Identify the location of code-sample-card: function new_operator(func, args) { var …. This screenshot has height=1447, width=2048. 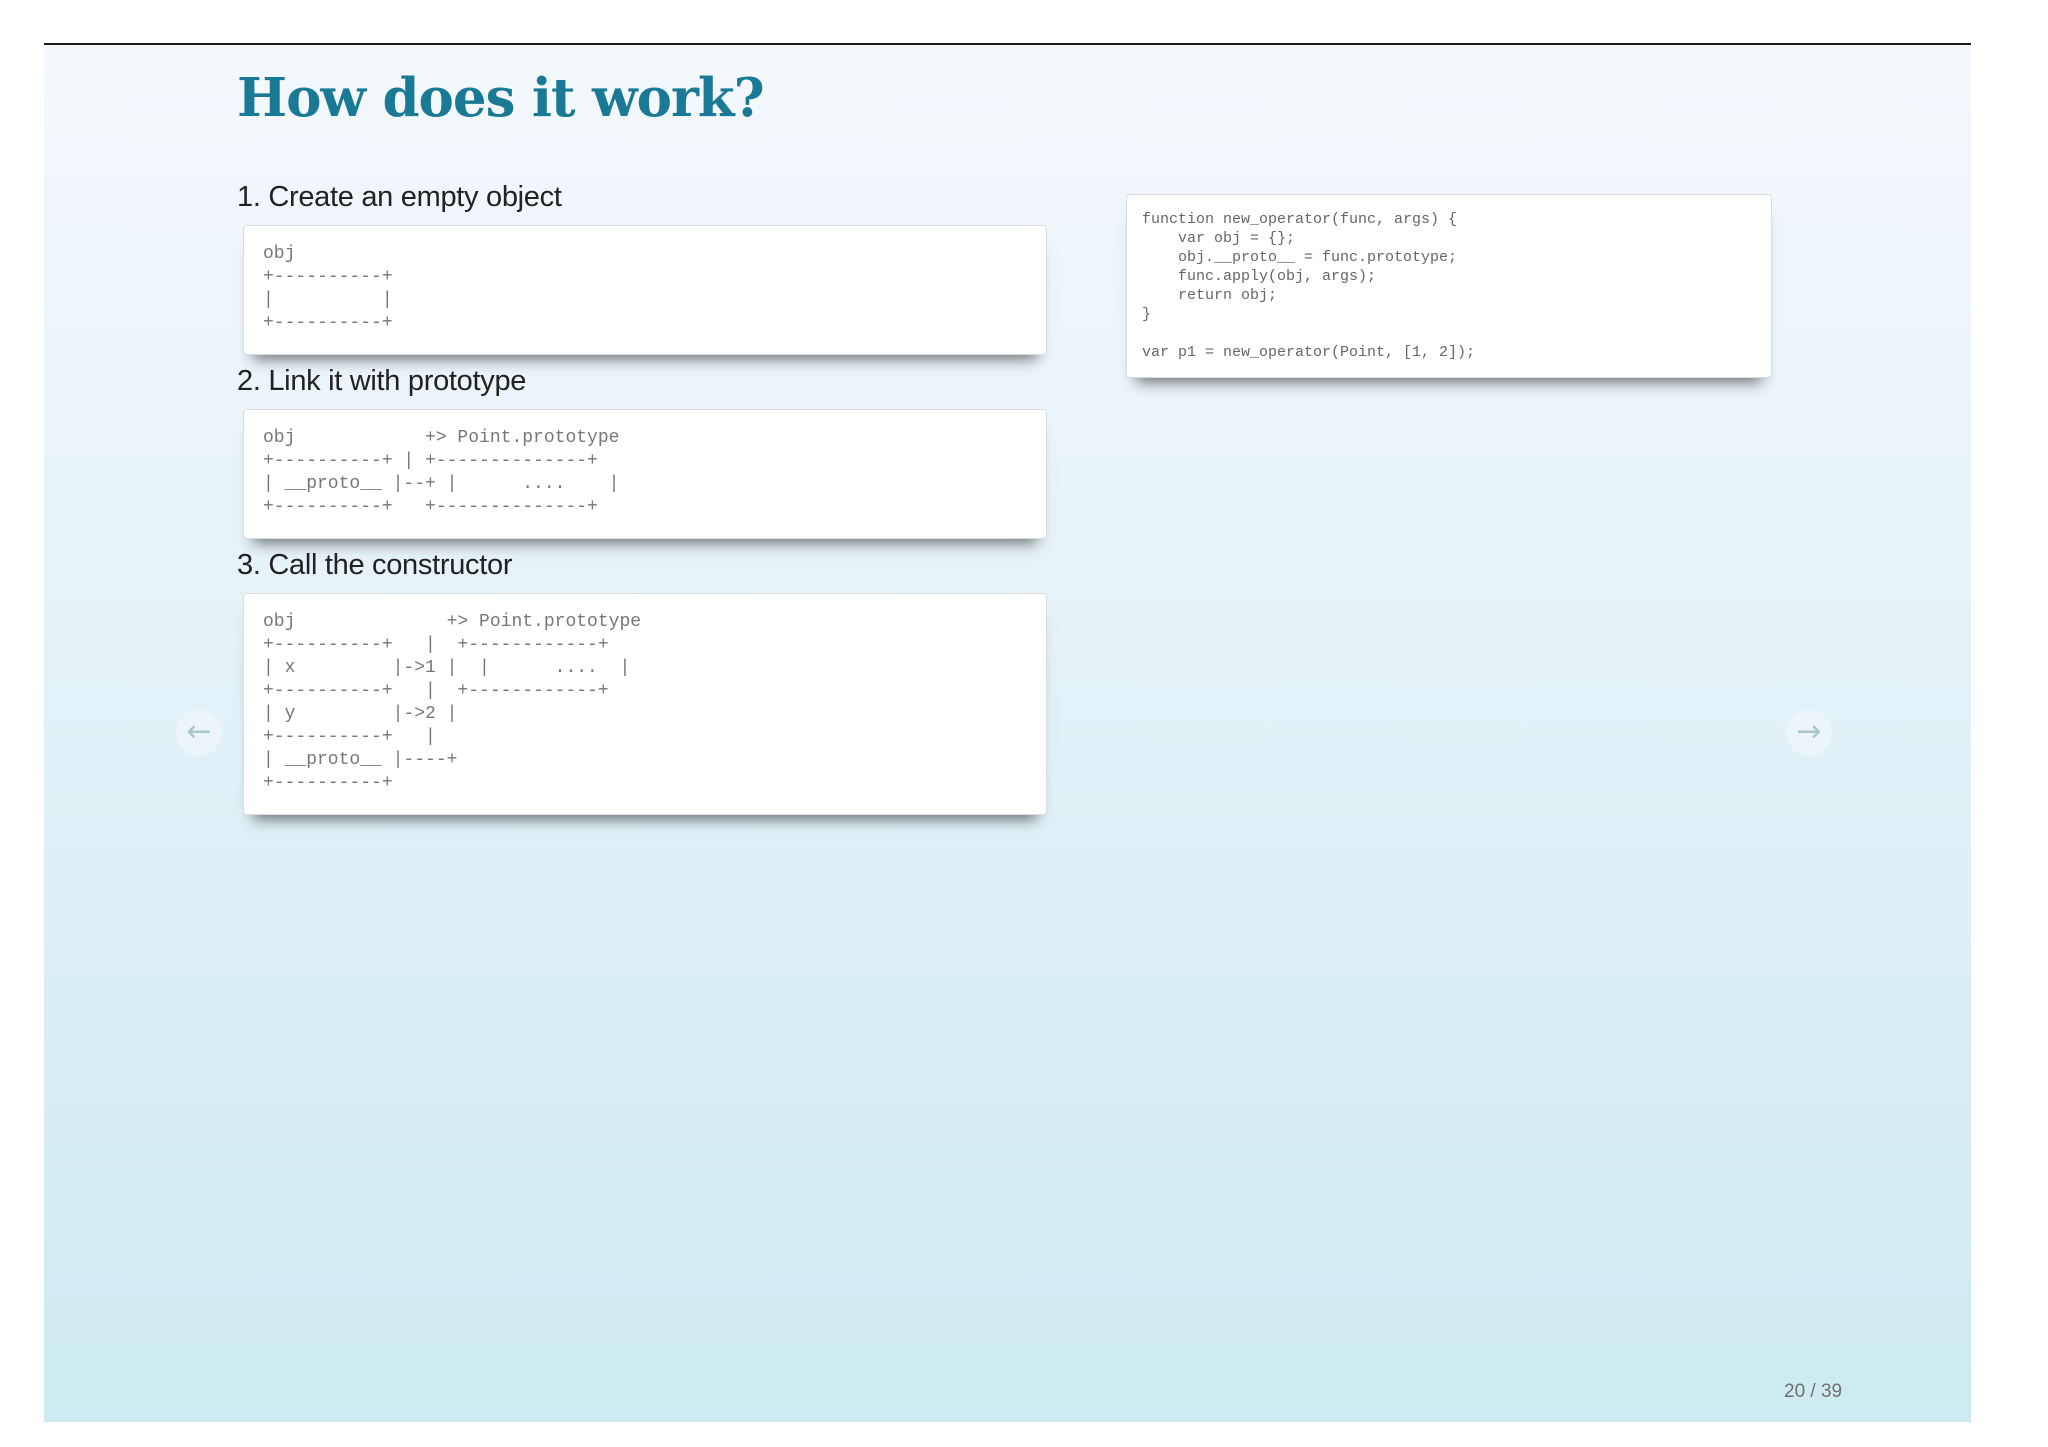
(1449, 286).